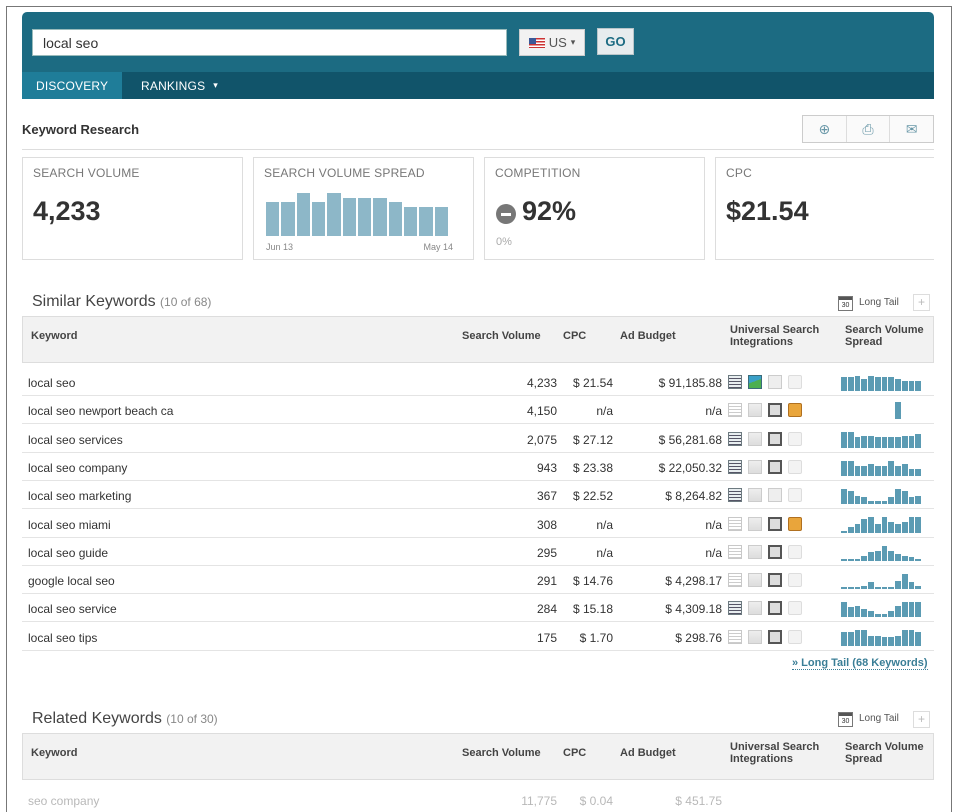 The width and height of the screenshot is (956, 812). Describe the element at coordinates (690, 467) in the screenshot. I see `budget-cell: $ 22,050.32` at that location.